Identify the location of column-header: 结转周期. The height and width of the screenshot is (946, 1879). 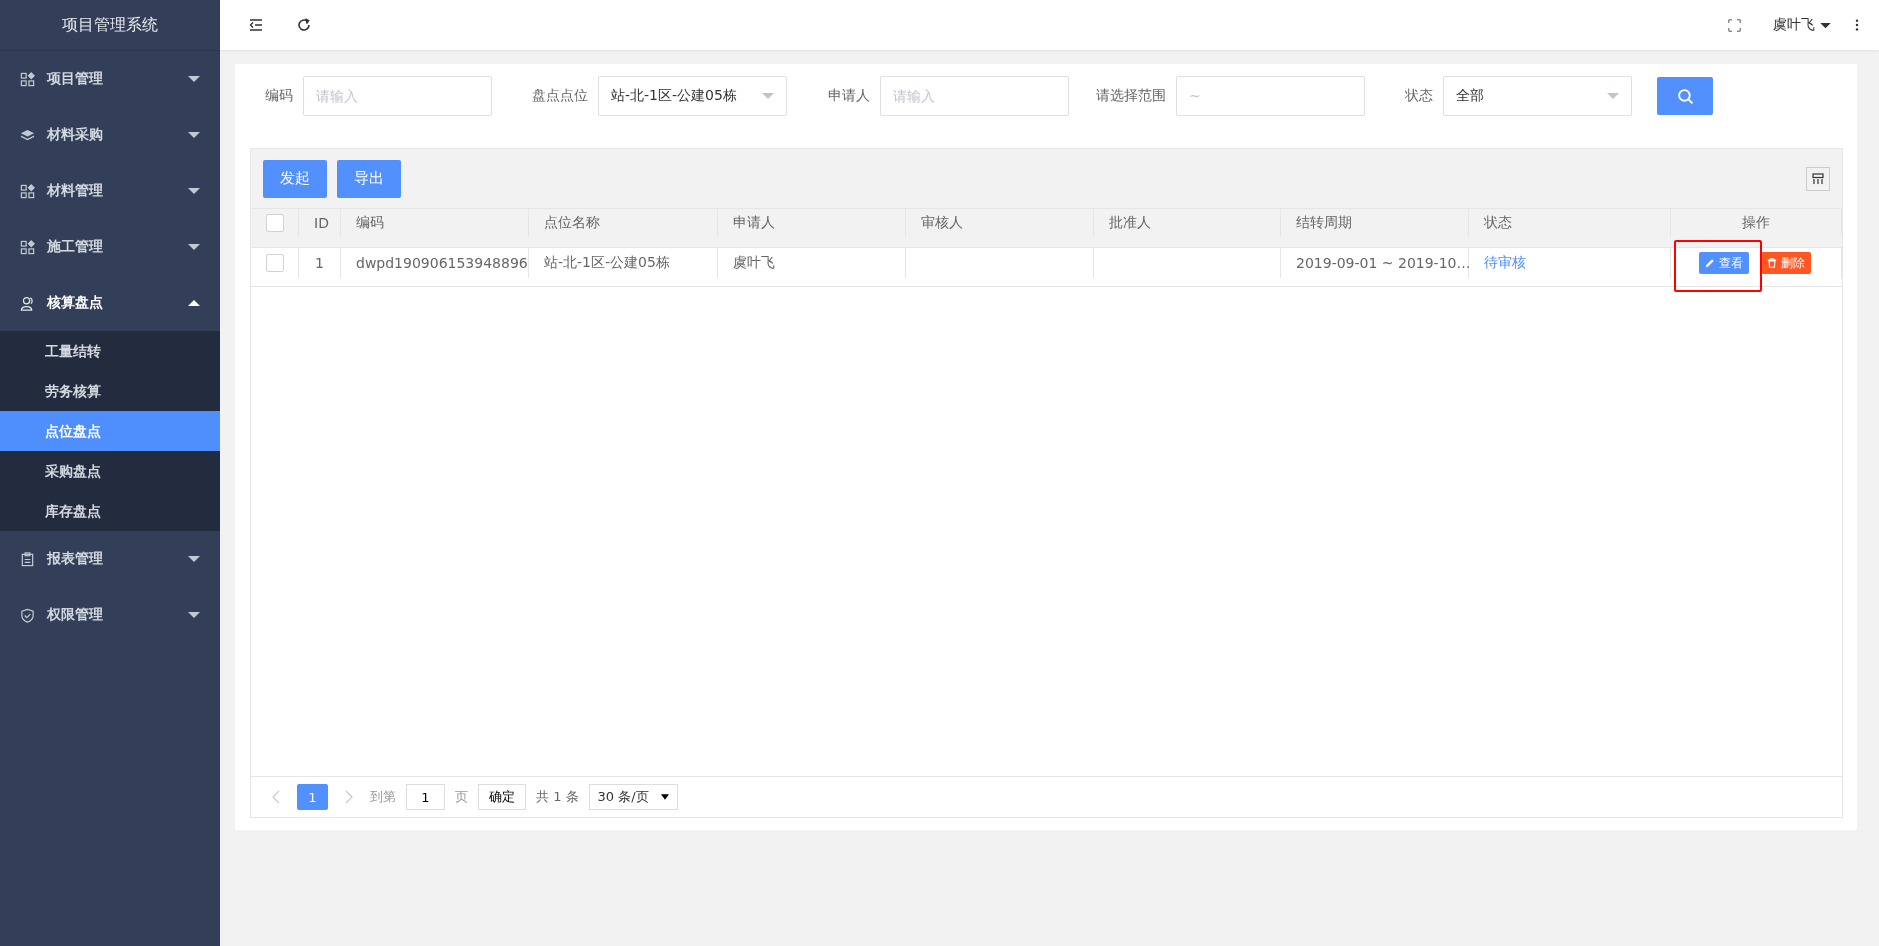
(1375, 223).